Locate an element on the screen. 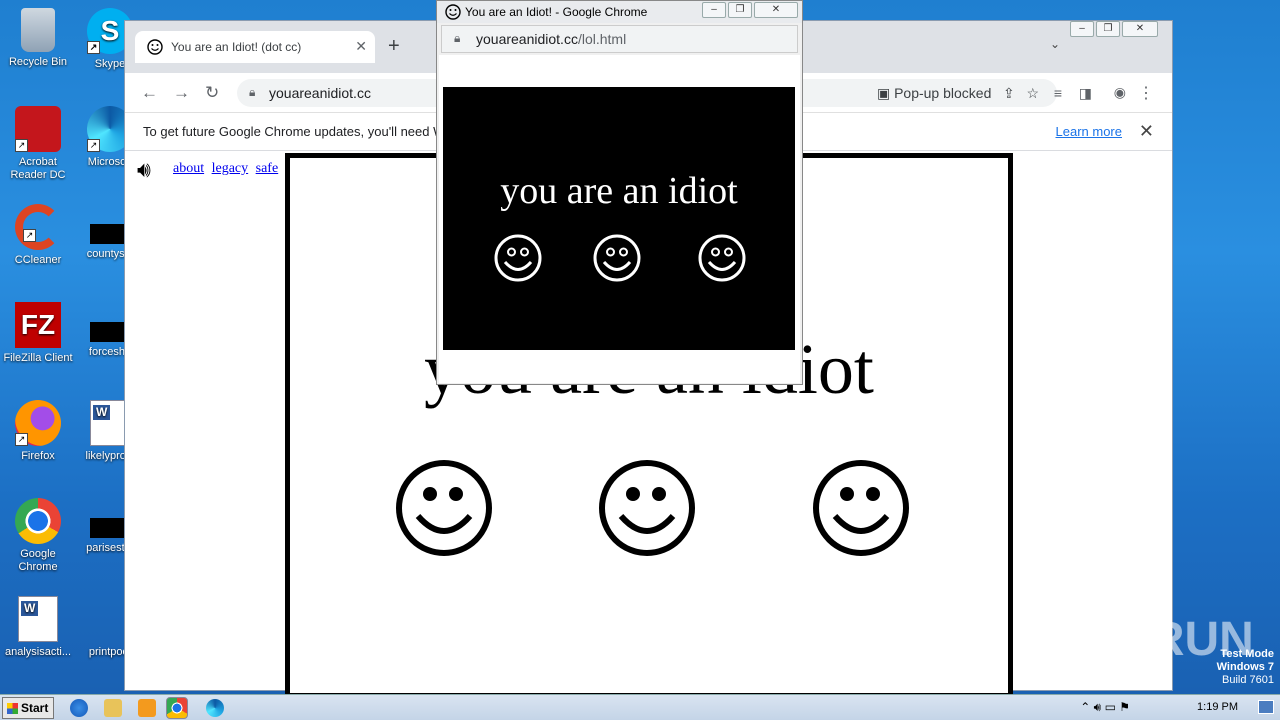 Image resolution: width=1280 pixels, height=720 pixels. watermark-line: Test Mode is located at coordinates (1247, 654).